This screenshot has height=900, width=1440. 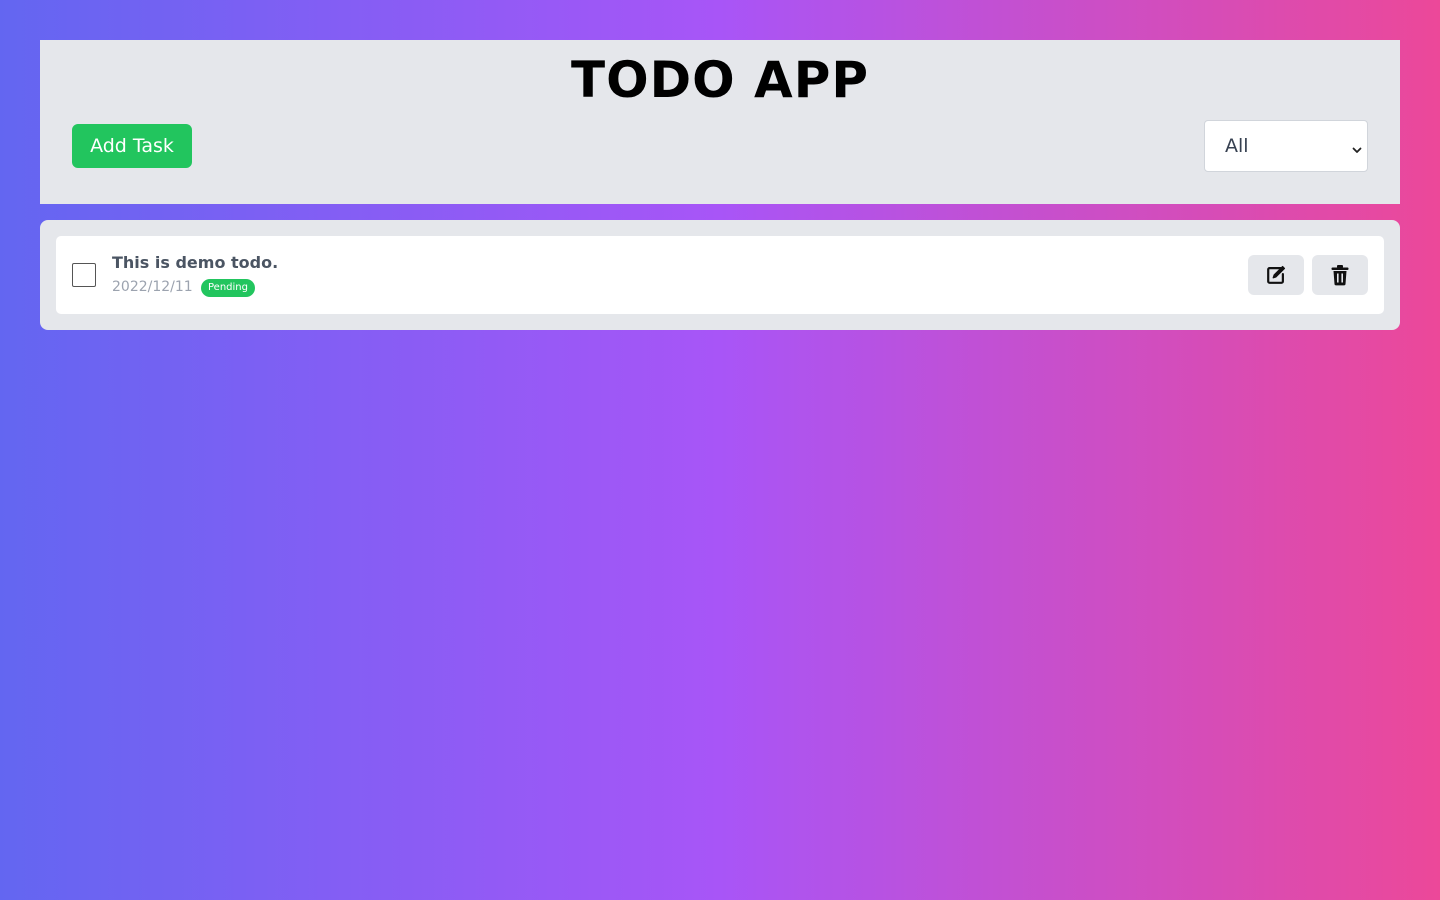 I want to click on delete-todo-button, so click(x=1340, y=275).